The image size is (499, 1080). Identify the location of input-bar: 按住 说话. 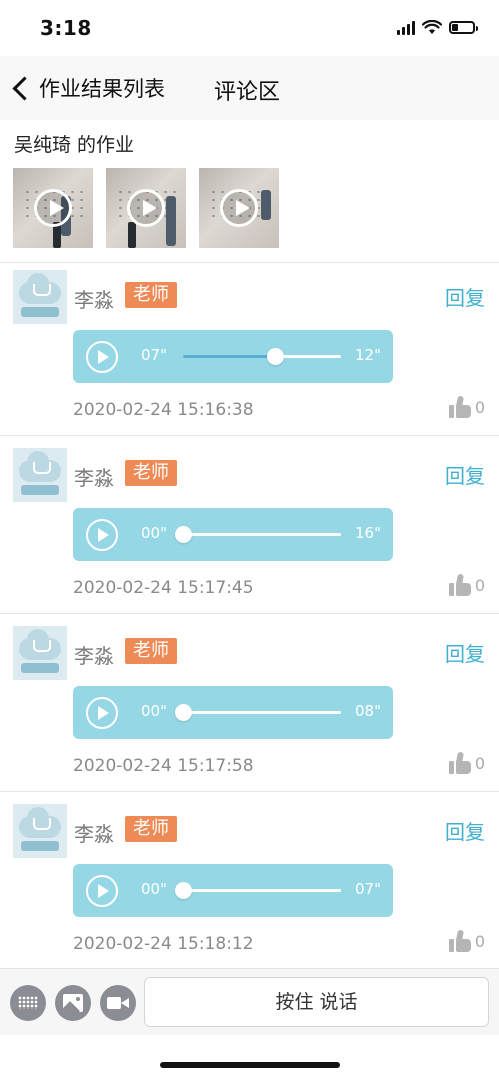
(249, 1001).